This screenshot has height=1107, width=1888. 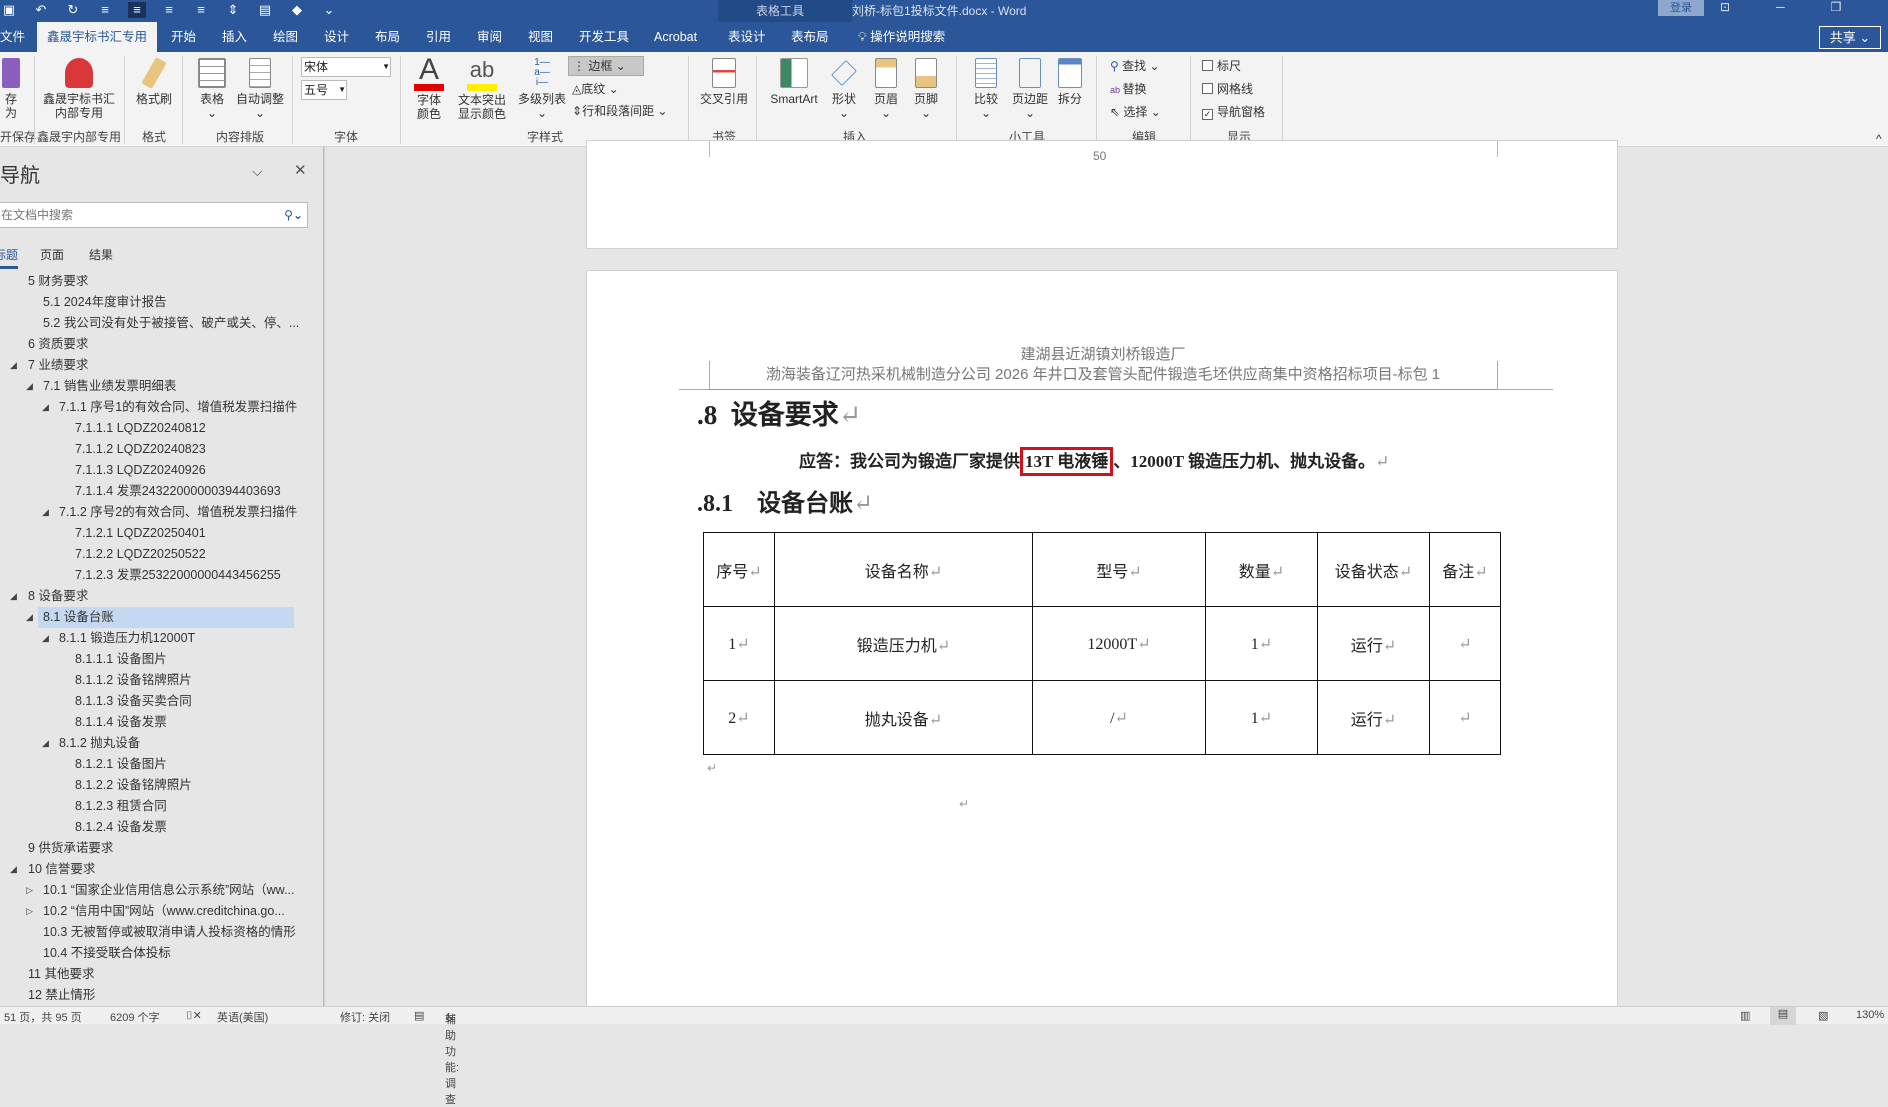 I want to click on nav-heading-item: 7.1.1.2 LQDZ20240823, so click(x=140, y=449).